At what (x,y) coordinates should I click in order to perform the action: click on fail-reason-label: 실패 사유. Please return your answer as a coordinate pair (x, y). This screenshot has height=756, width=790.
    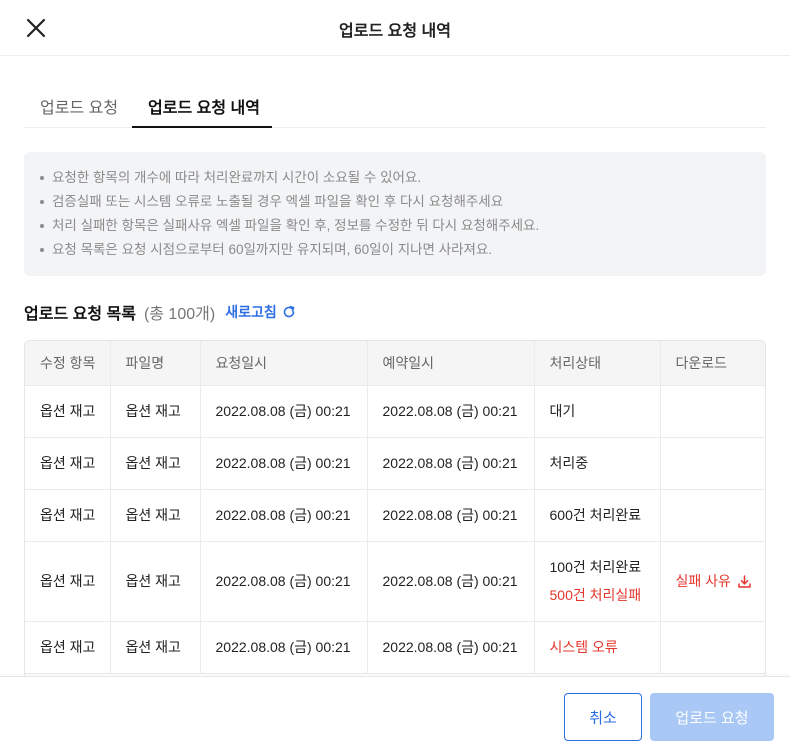
    Looking at the image, I should click on (703, 581).